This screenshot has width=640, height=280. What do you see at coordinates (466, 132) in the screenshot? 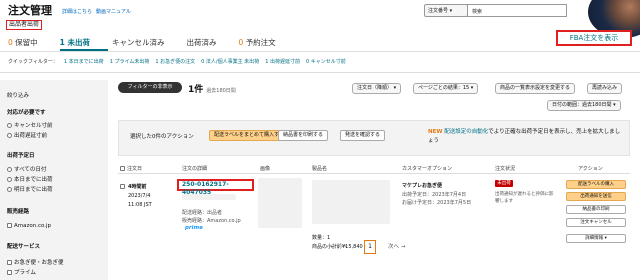
I see `automation-link: 配送設定の自動化` at bounding box center [466, 132].